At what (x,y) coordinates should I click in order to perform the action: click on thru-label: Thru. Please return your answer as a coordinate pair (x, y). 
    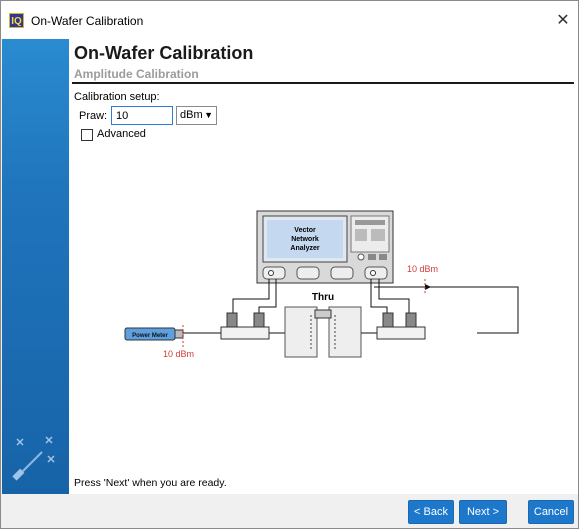
    Looking at the image, I should click on (323, 297).